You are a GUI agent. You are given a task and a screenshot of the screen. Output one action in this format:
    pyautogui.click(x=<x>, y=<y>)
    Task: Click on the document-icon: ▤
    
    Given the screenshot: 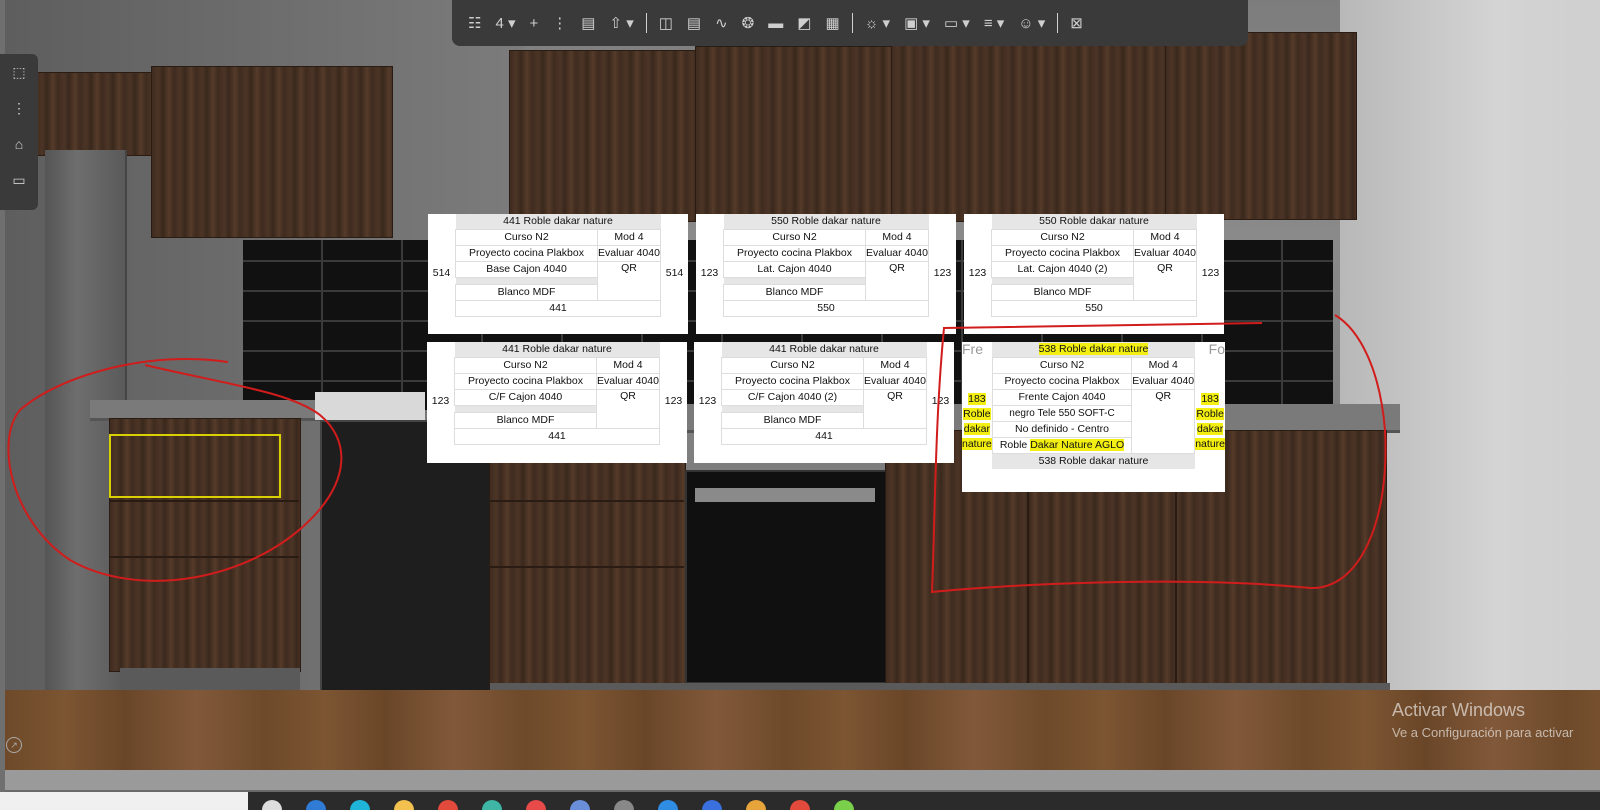 What is the action you would take?
    pyautogui.click(x=588, y=23)
    